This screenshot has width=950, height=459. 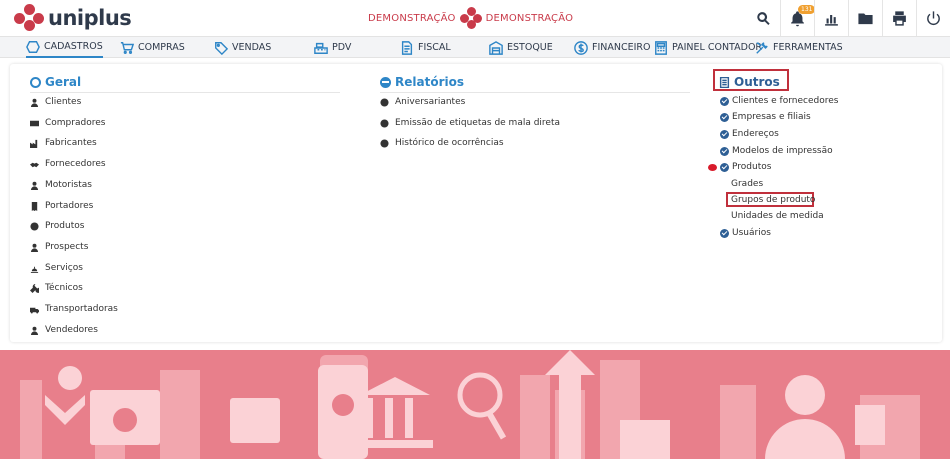 What do you see at coordinates (751, 233) in the screenshot?
I see `menu-item-label: Usuários` at bounding box center [751, 233].